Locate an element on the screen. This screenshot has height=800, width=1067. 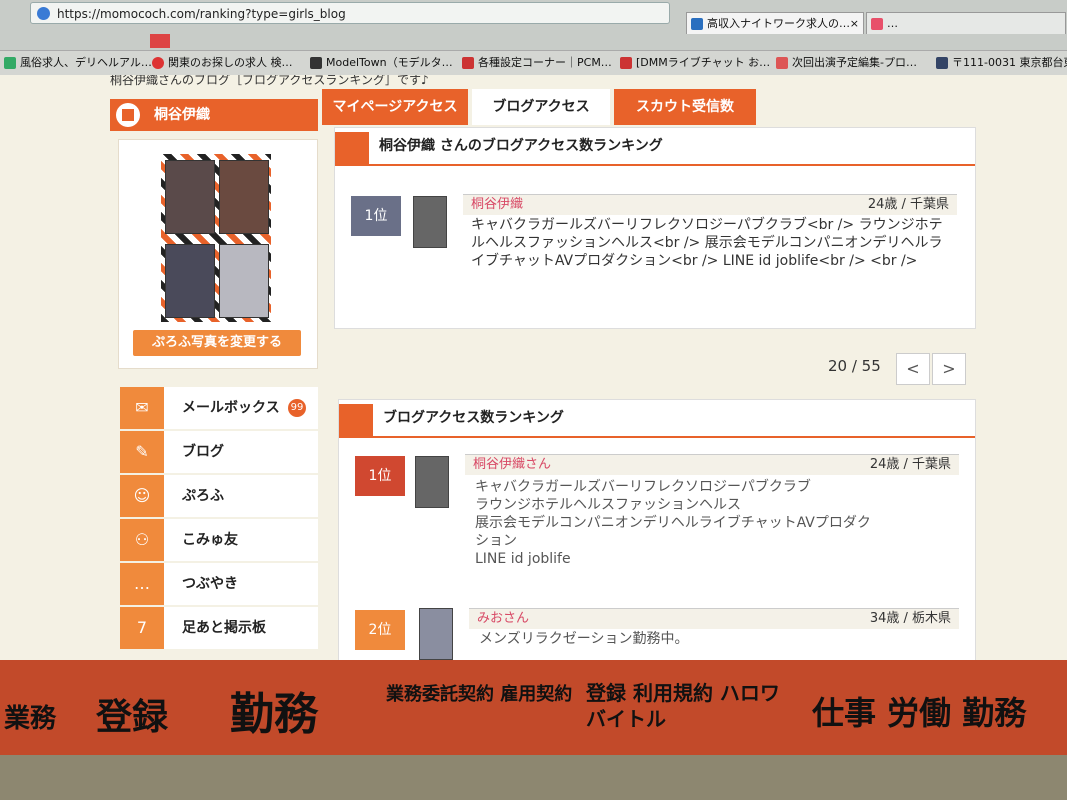
entry-name-bar: 桐谷伊織さん 24歳 / 千葉県 is located at coordinates (712, 464).